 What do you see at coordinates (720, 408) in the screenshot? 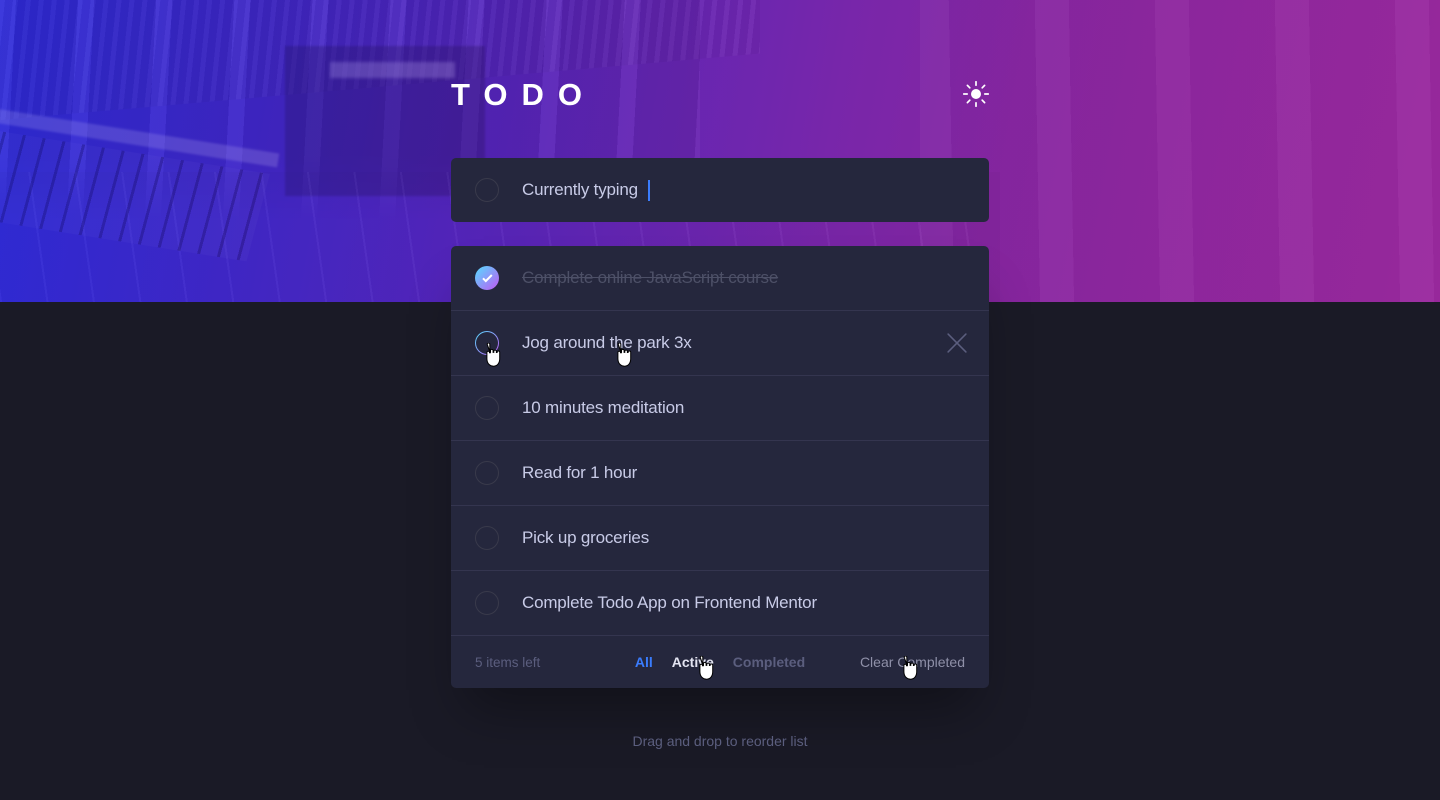
I see `todo-list-item: 10 minutes meditation` at bounding box center [720, 408].